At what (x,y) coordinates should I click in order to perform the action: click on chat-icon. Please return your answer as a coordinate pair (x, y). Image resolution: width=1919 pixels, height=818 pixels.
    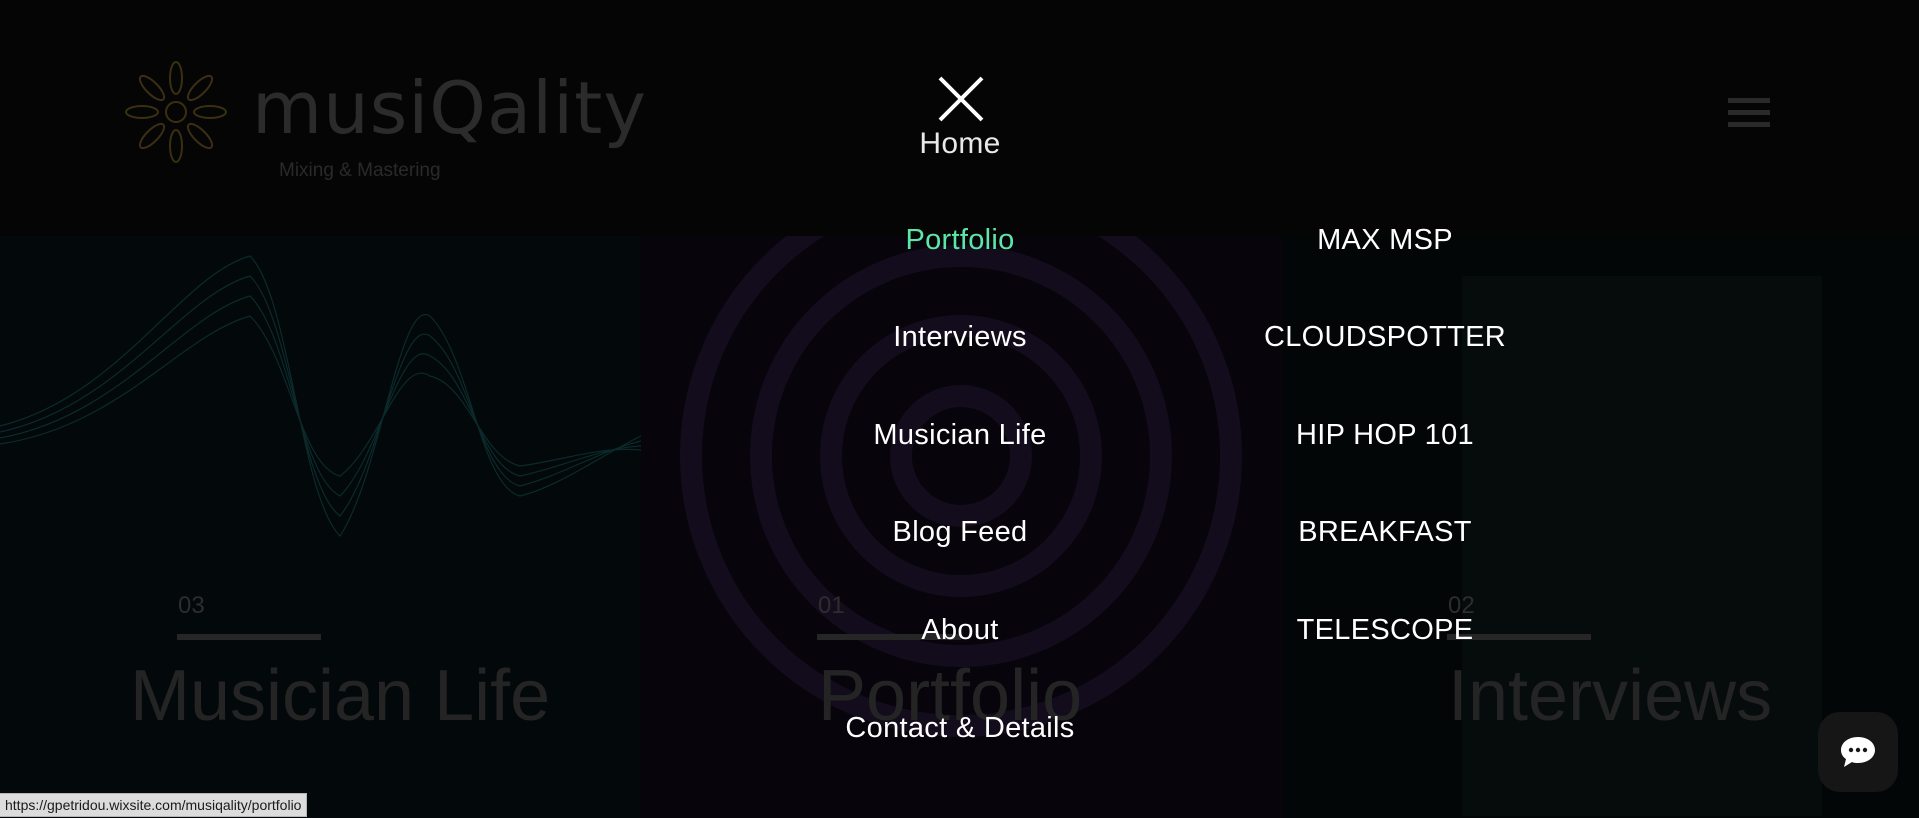
    Looking at the image, I should click on (1858, 752).